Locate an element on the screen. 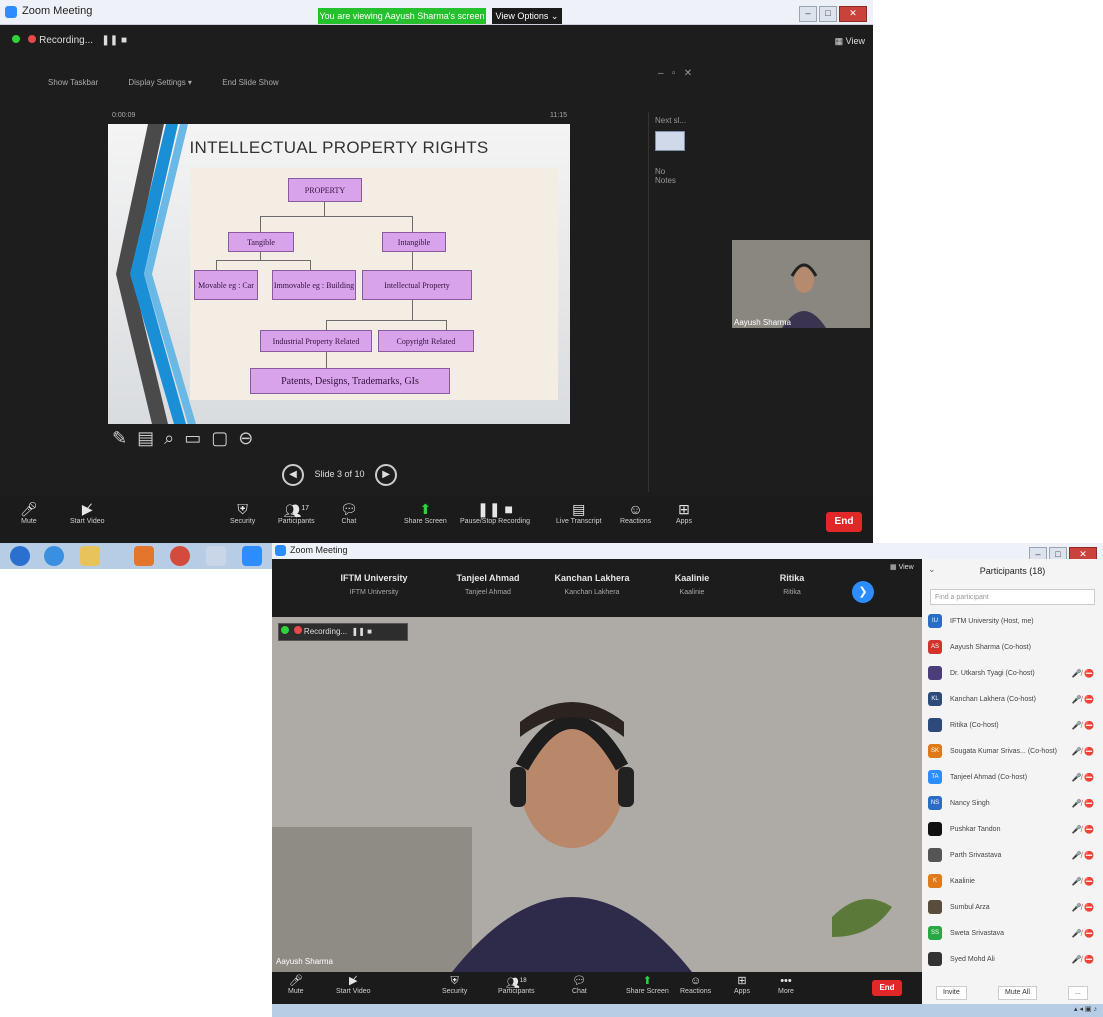 The image size is (1103, 1017). participant-row: Sumbul Arza 🎤̸ ⛔ is located at coordinates (1013, 908).